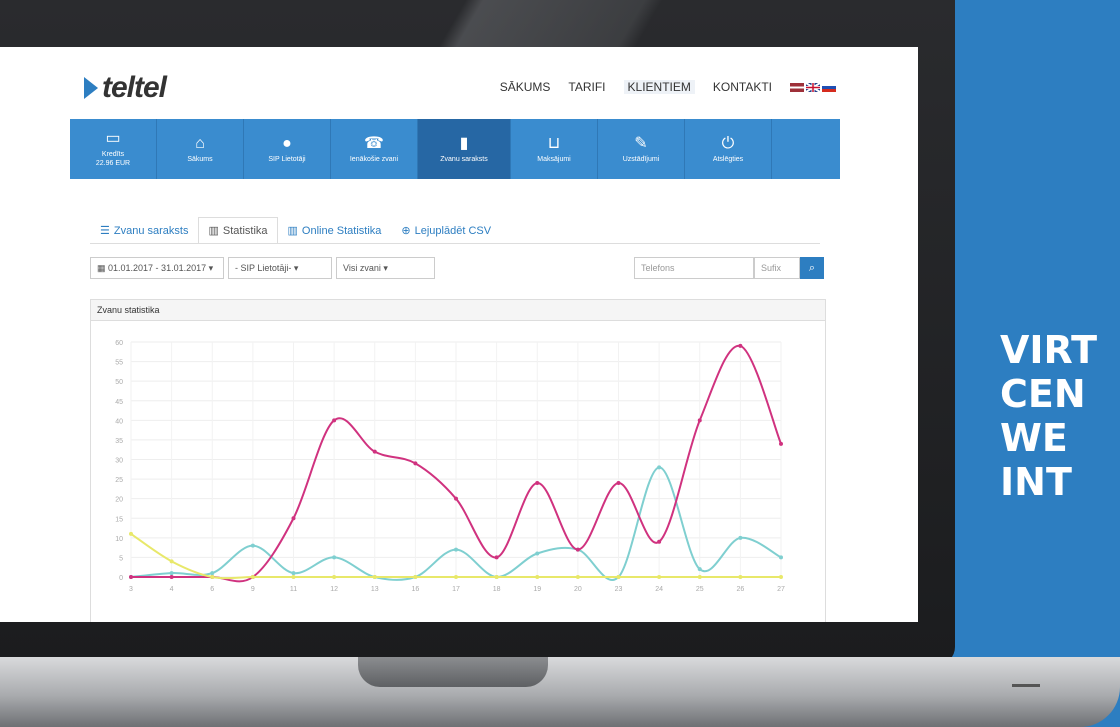 This screenshot has width=1120, height=727. Describe the element at coordinates (525, 87) in the screenshot. I see `topnav-home: SĀKUMS` at that location.